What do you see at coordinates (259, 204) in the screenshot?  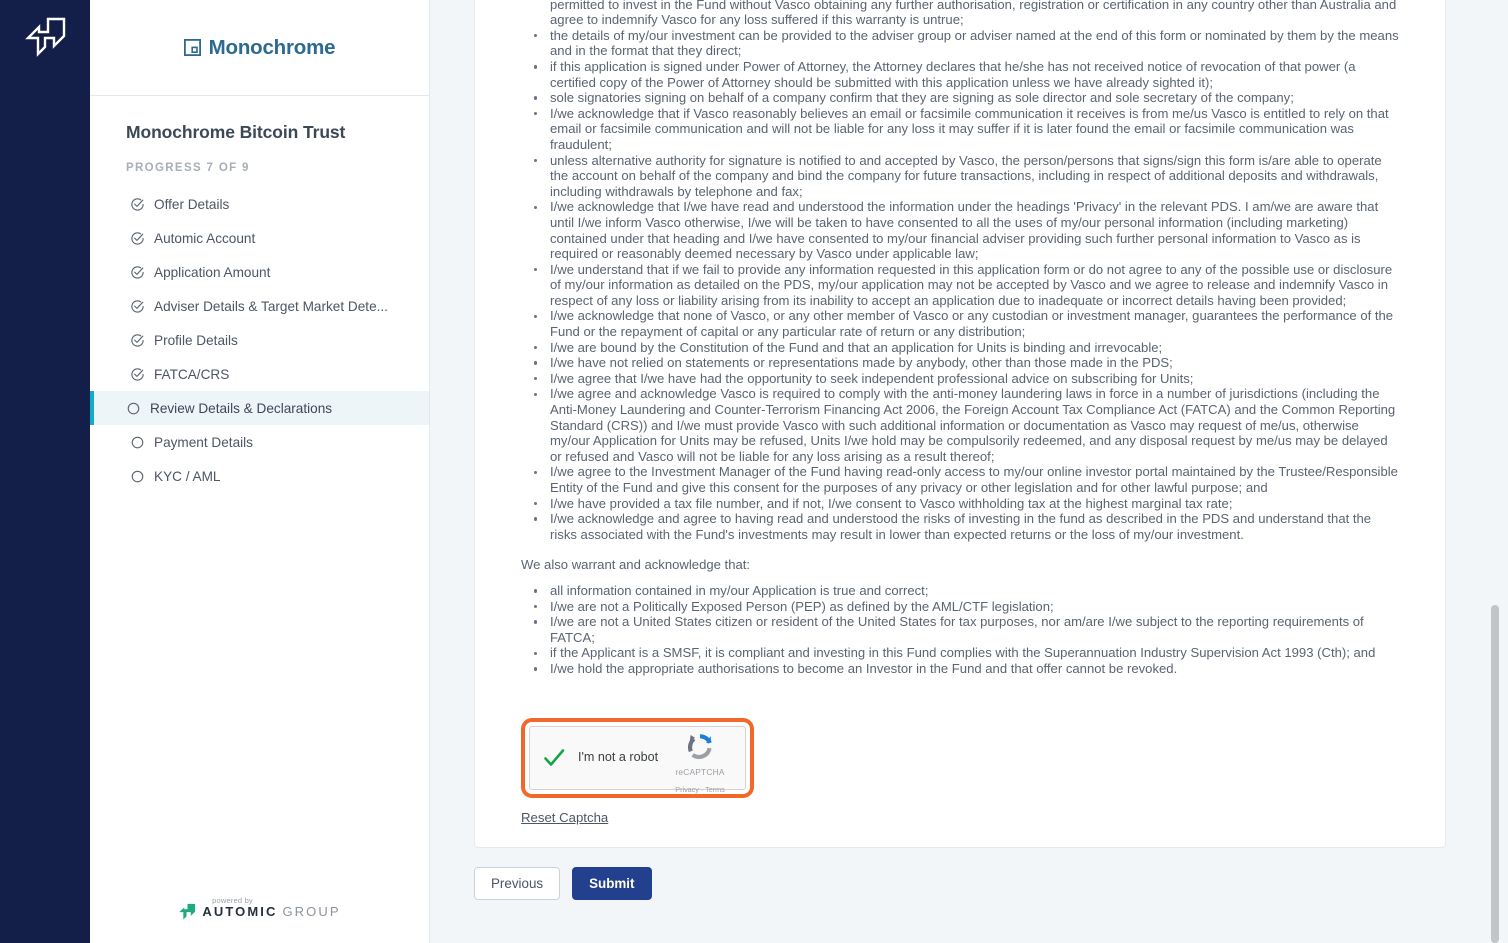 I see `sidebar-item-offer-details: Offer Details` at bounding box center [259, 204].